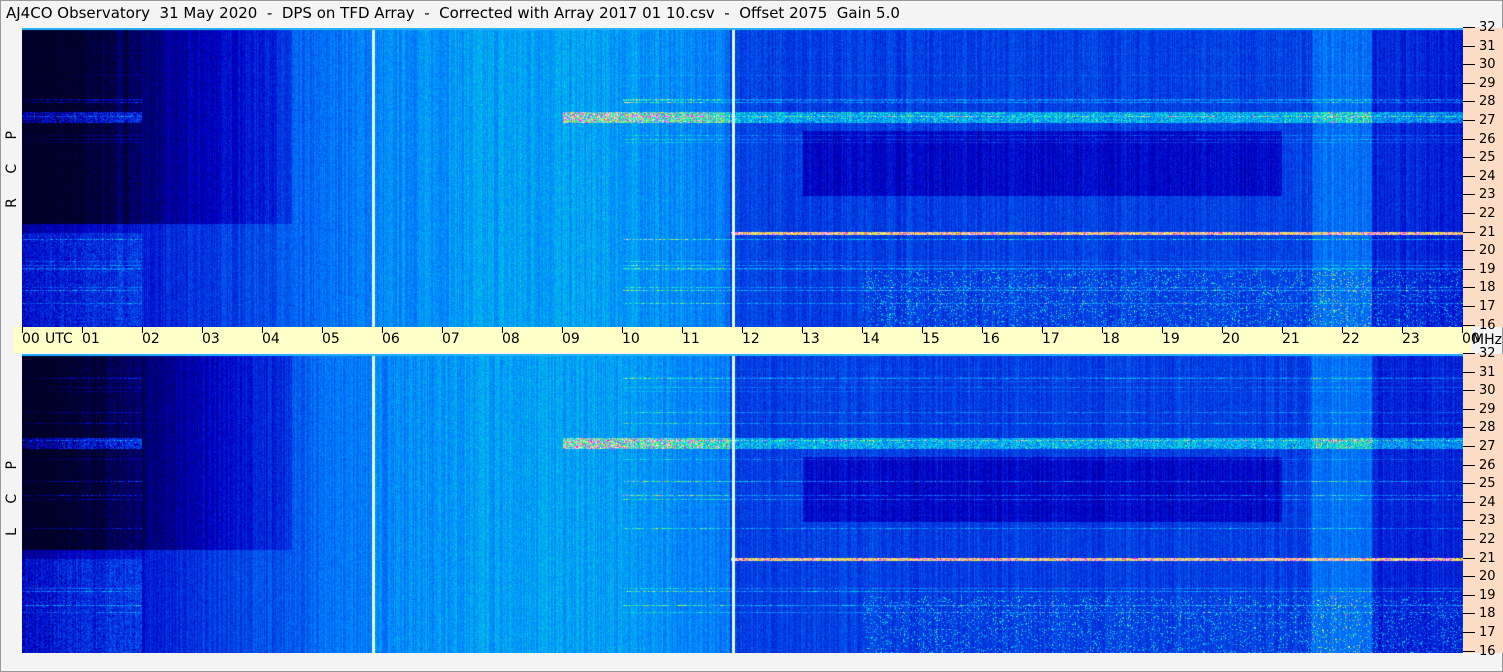 The width and height of the screenshot is (1503, 672). What do you see at coordinates (991, 337) in the screenshot?
I see `hour-tick: 16` at bounding box center [991, 337].